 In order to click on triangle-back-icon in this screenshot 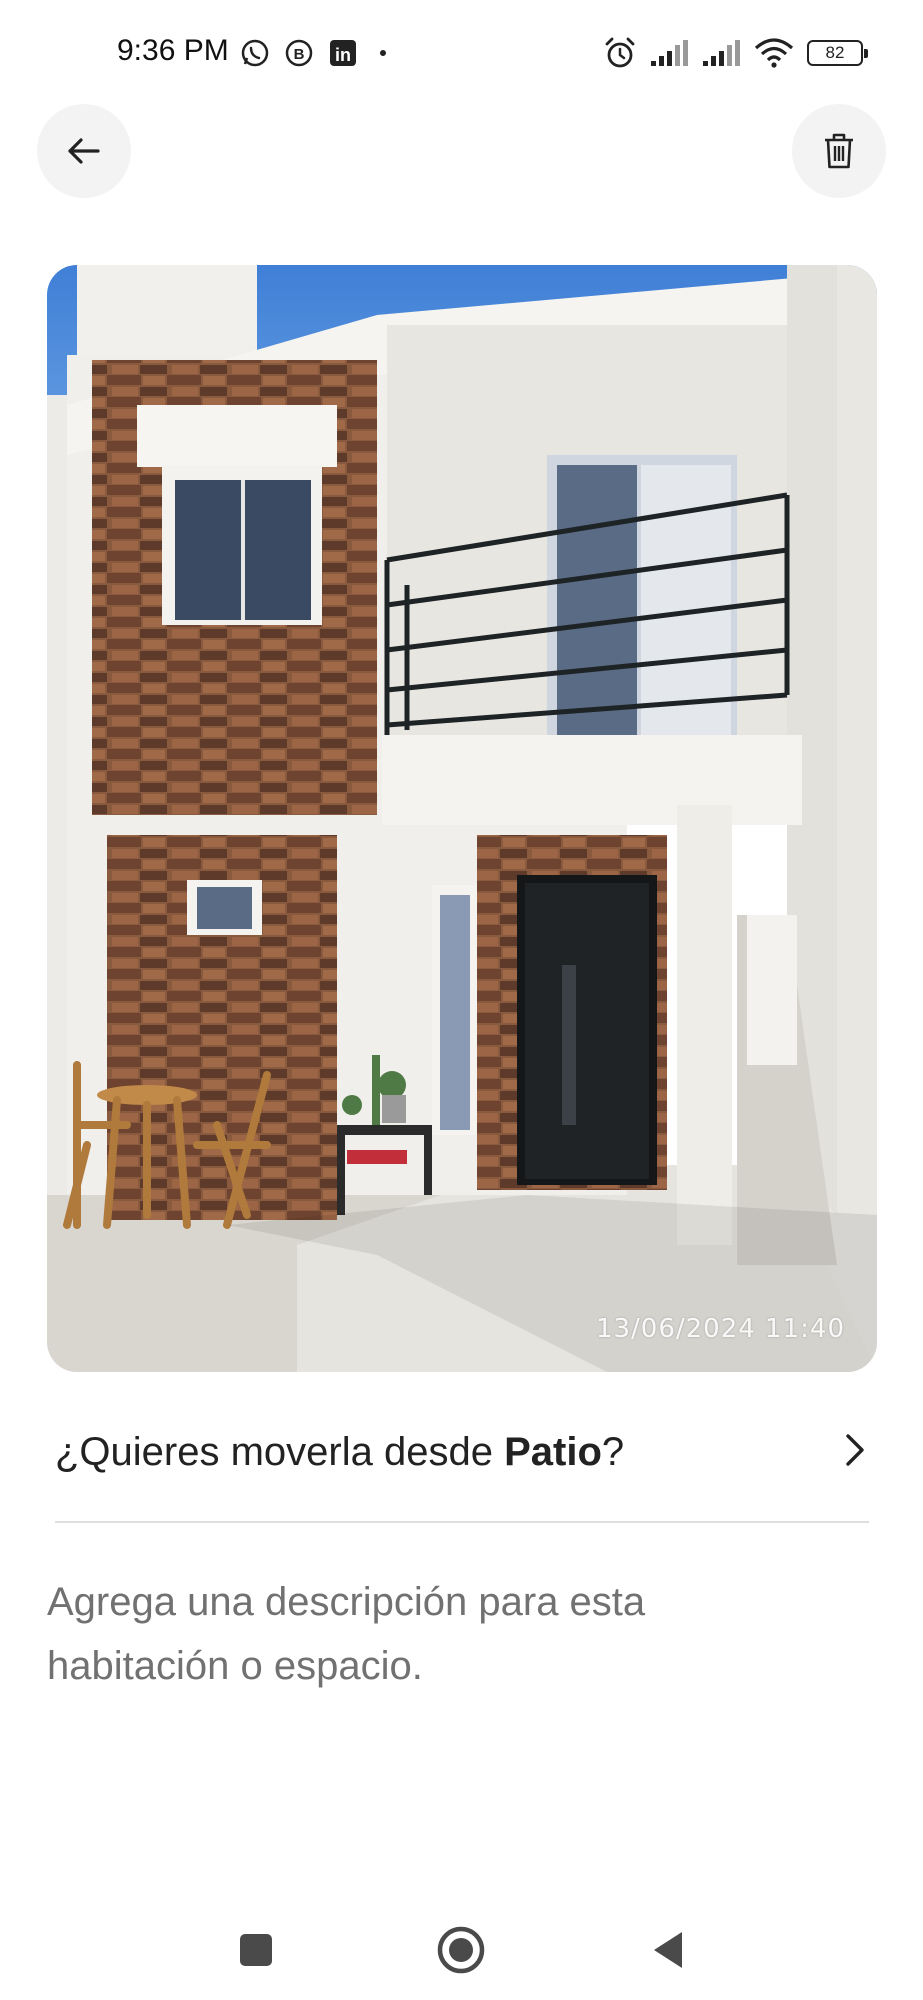, I will do `click(668, 1950)`.